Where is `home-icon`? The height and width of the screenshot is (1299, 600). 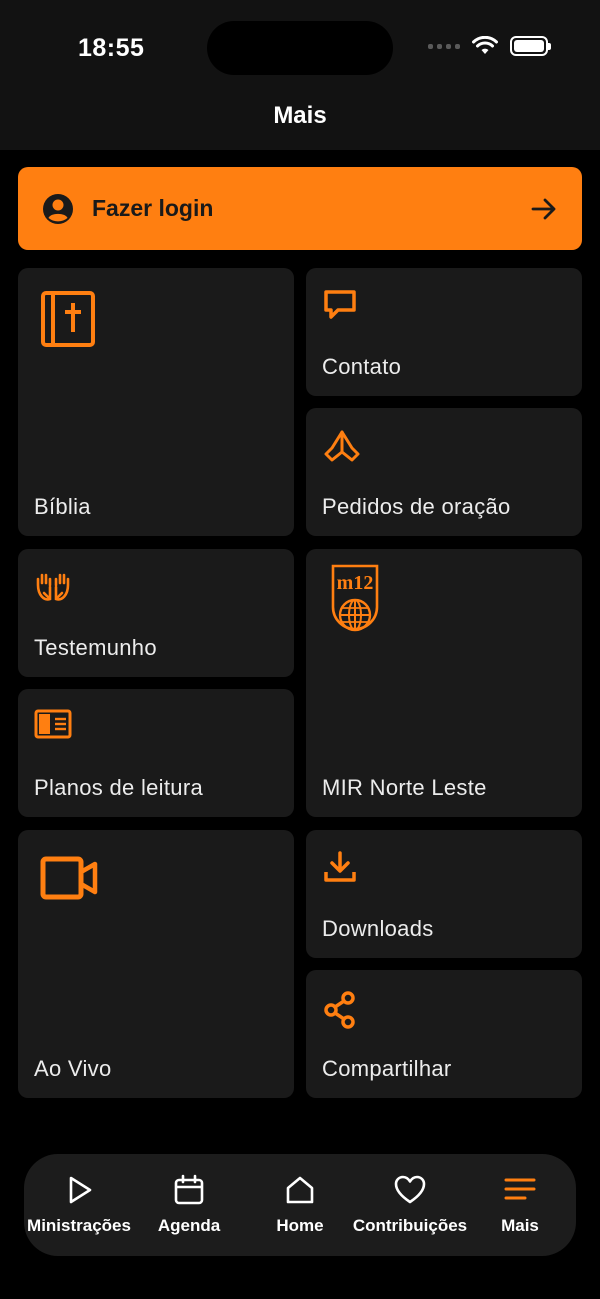 home-icon is located at coordinates (300, 1190).